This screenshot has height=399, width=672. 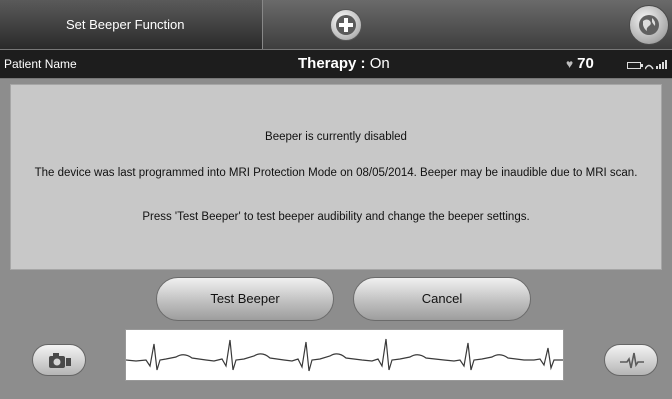 I want to click on camera-icon, so click(x=60, y=360).